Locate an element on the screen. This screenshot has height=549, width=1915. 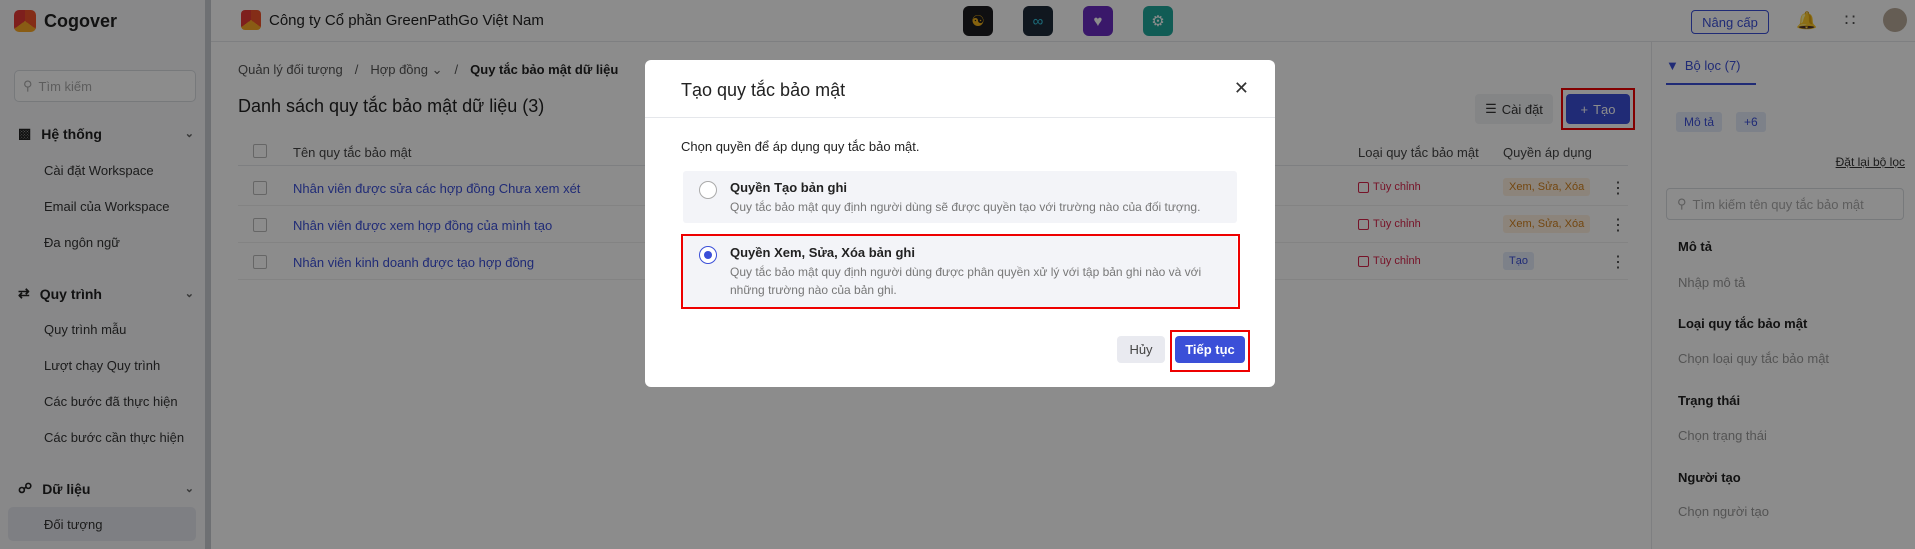
divider is located at coordinates (960, 117).